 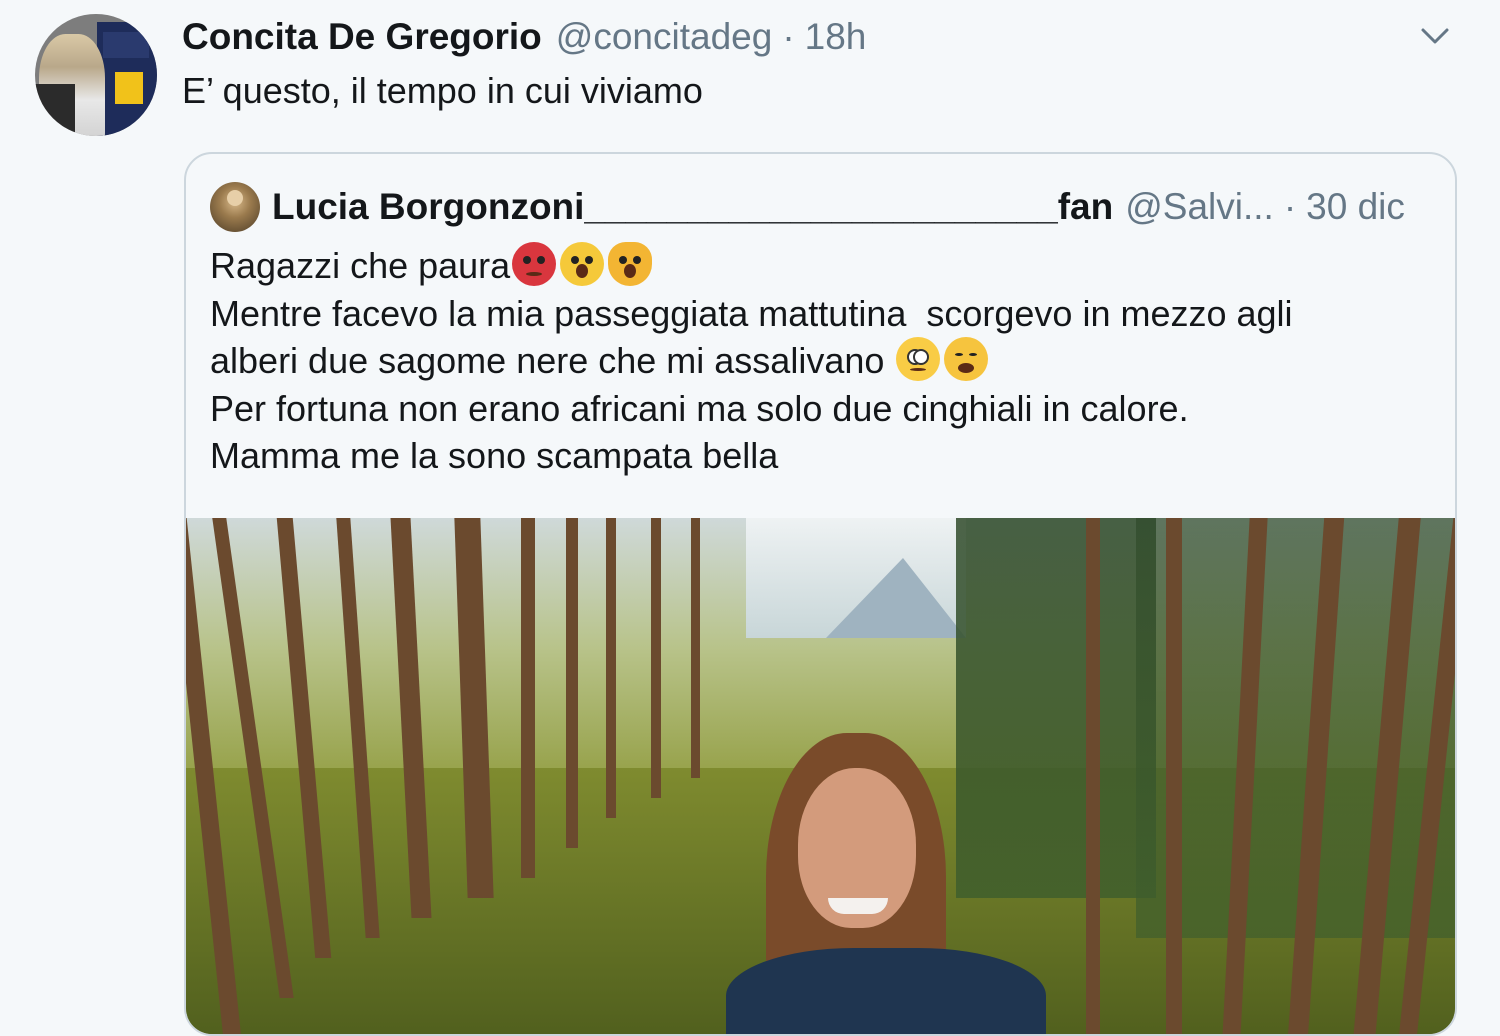 What do you see at coordinates (360, 265) in the screenshot?
I see `quoted-line-1: Ragazzi che paura` at bounding box center [360, 265].